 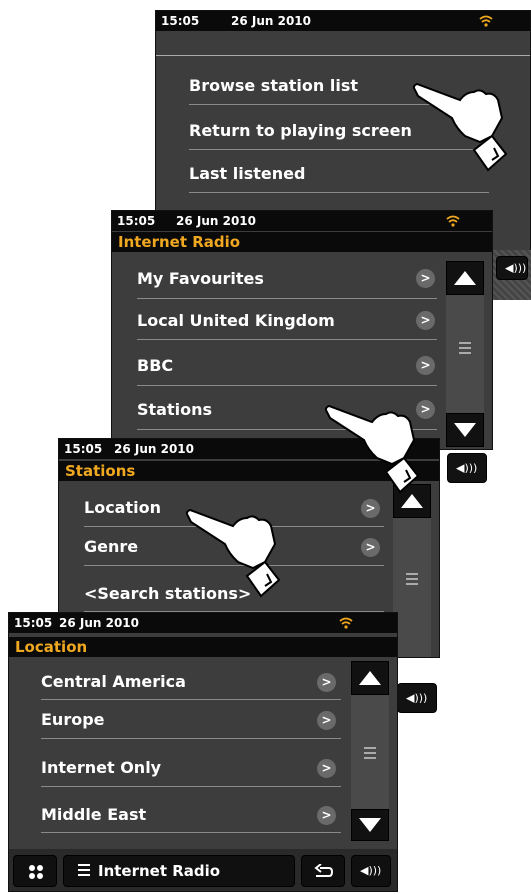 I want to click on menu-item-bbc: BBC, so click(x=155, y=365).